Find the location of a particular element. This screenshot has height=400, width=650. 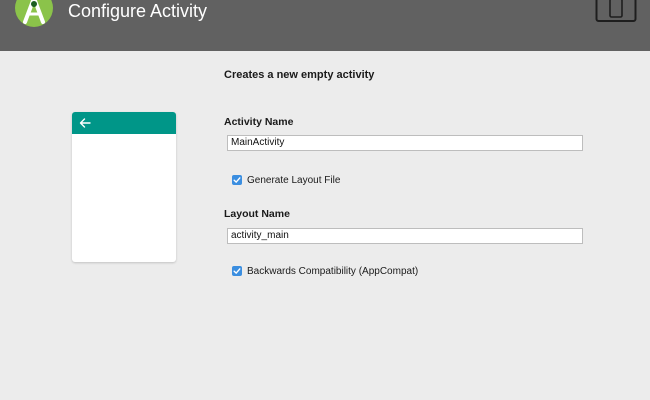

activity-name-field is located at coordinates (405, 143).